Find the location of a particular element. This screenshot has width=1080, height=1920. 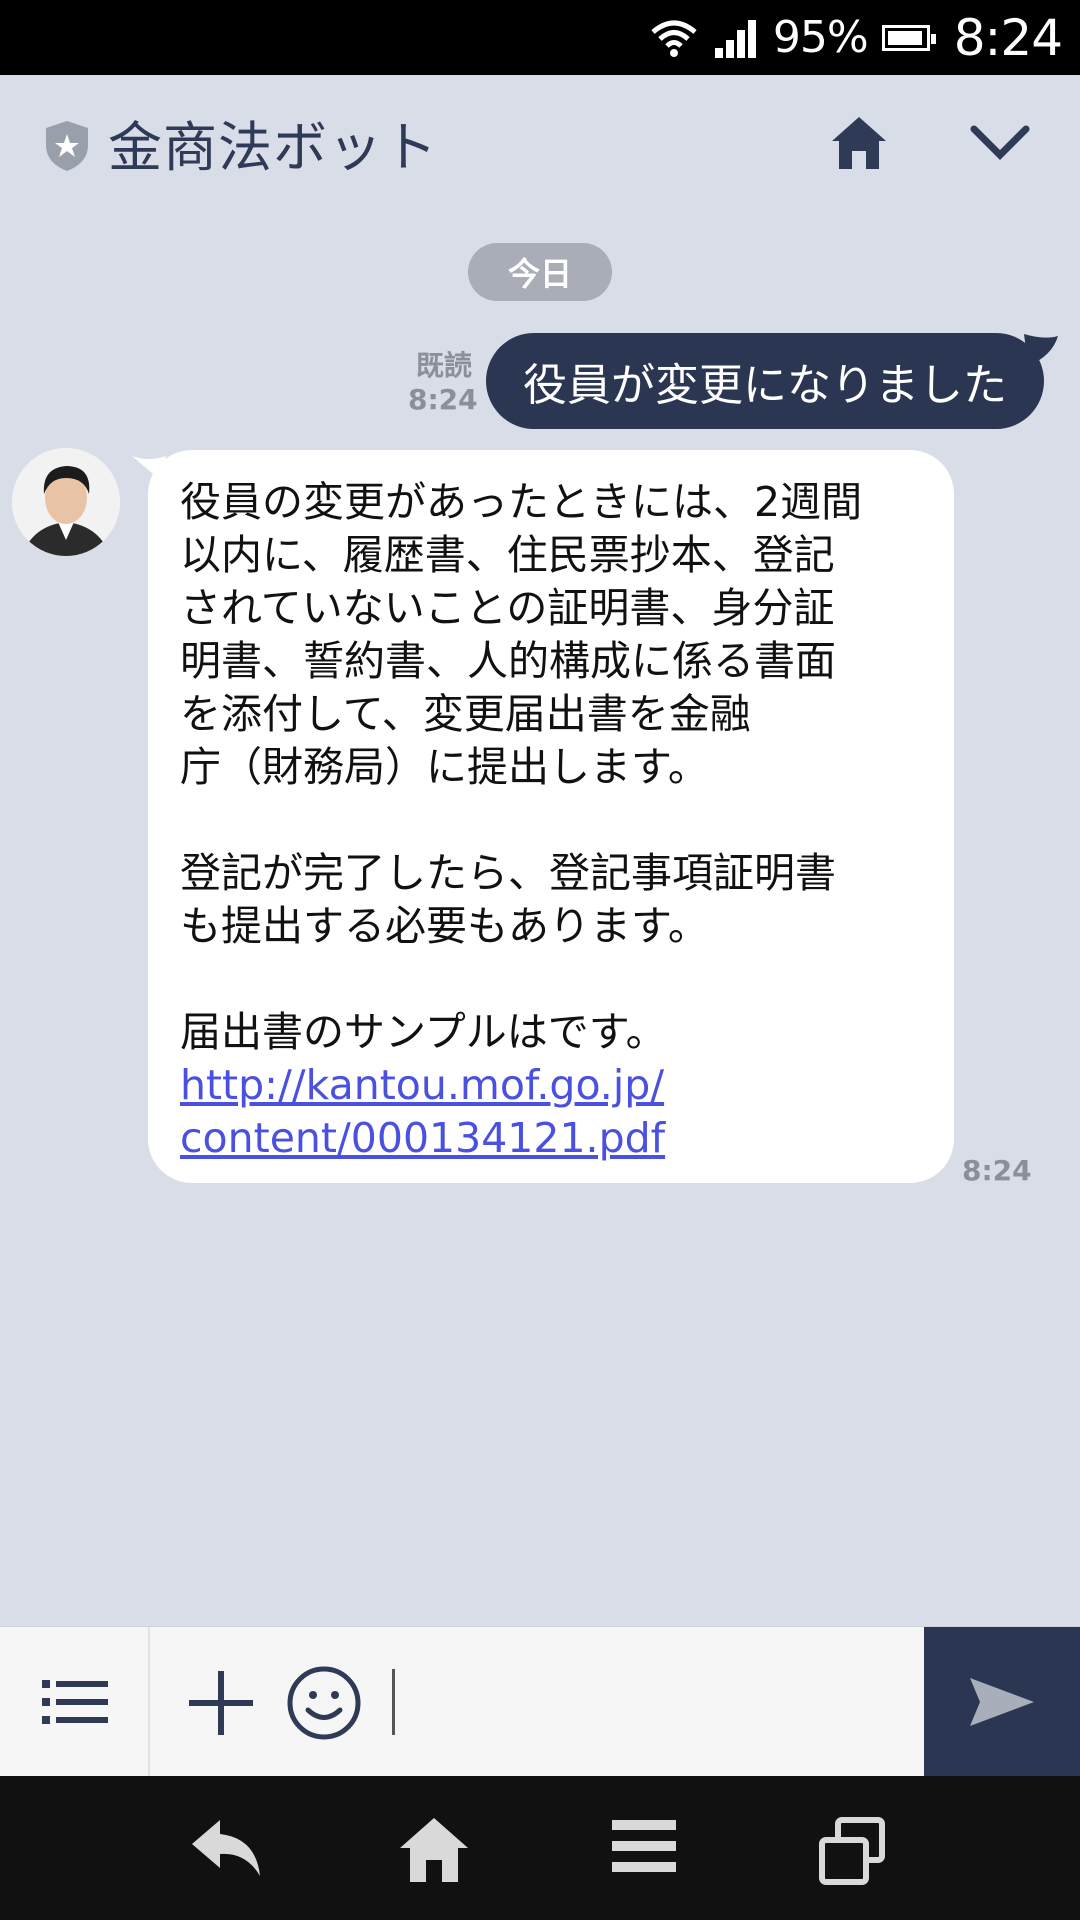

plus-icon is located at coordinates (221, 1703).